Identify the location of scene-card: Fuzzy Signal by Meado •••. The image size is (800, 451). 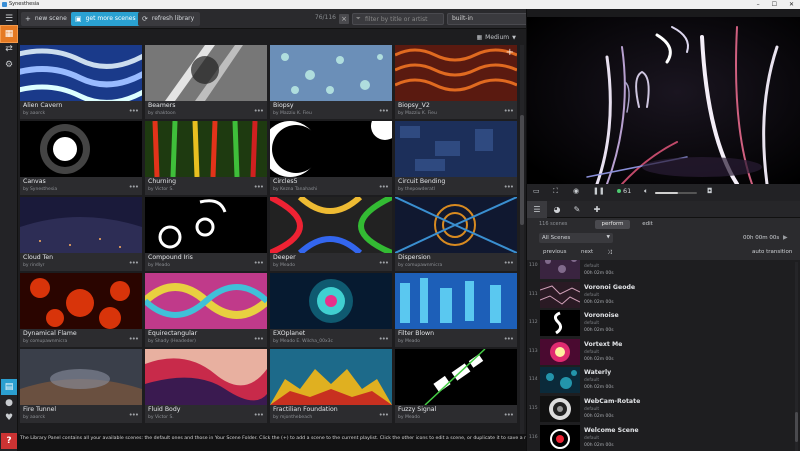
(456, 386).